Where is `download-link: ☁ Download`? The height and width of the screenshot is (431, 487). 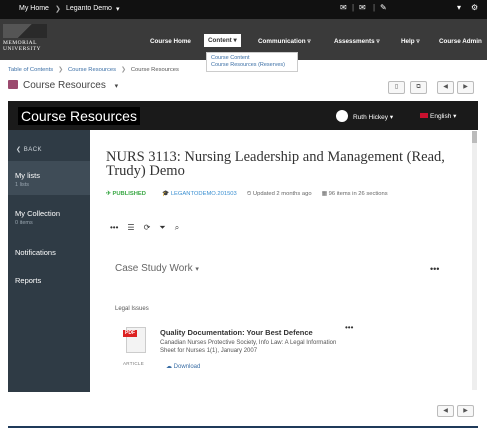
download-link: ☁ Download is located at coordinates (183, 366).